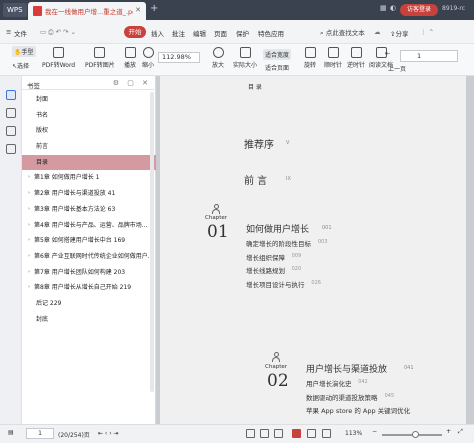  What do you see at coordinates (89, 131) in the screenshot?
I see `bookmark-item: 版权` at bounding box center [89, 131].